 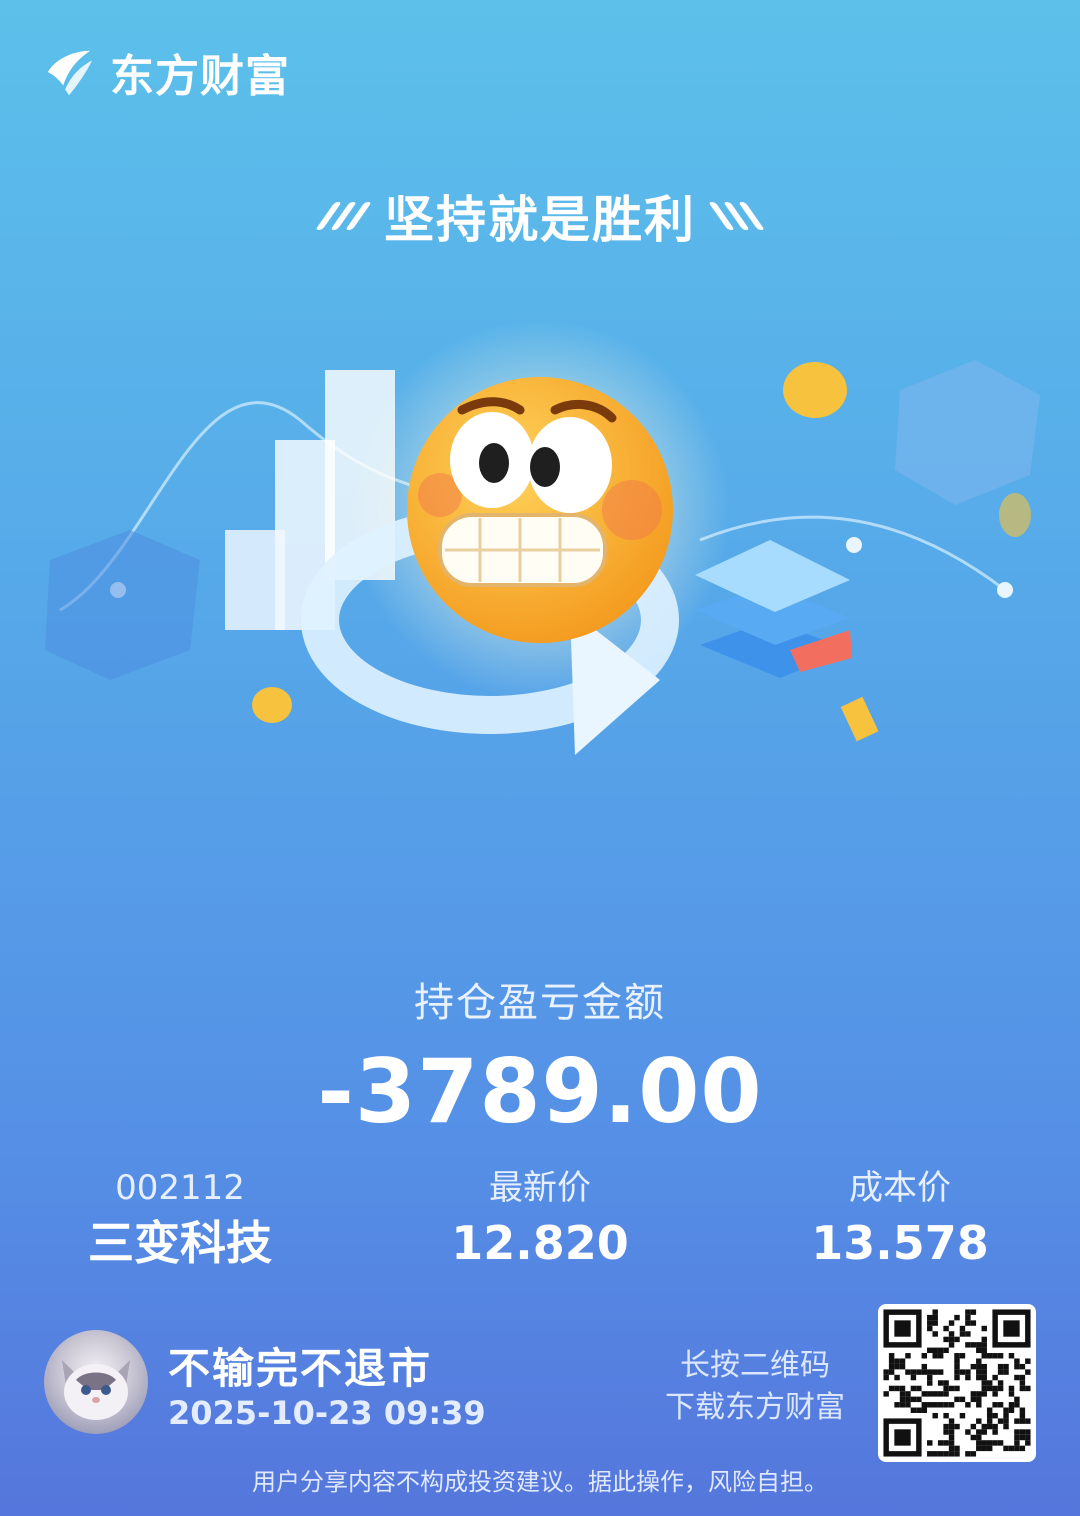 What do you see at coordinates (180, 1243) in the screenshot?
I see `stock-name: 三变科技` at bounding box center [180, 1243].